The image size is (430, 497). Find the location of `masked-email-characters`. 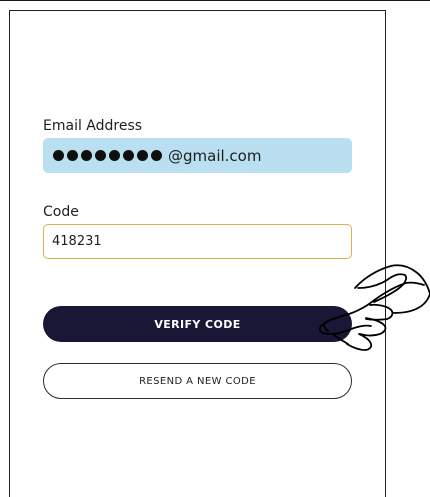

masked-email-characters is located at coordinates (107, 155).